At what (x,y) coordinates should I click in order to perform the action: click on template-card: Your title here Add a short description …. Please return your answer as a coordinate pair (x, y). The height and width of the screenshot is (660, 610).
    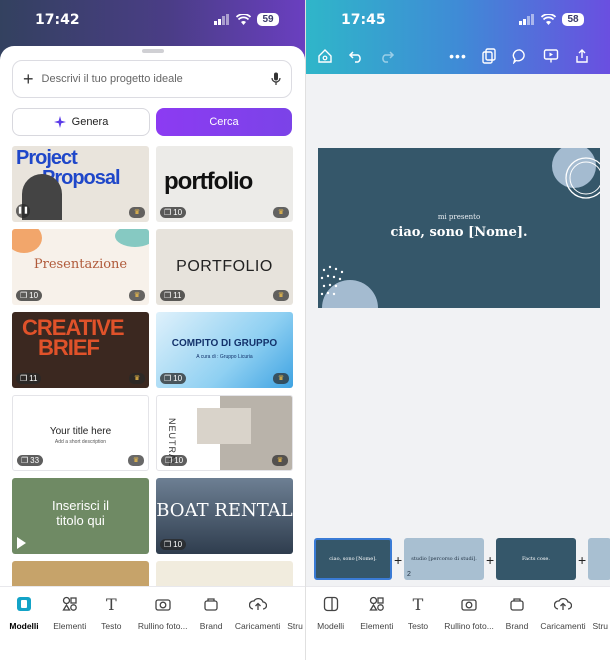
    Looking at the image, I should click on (80, 433).